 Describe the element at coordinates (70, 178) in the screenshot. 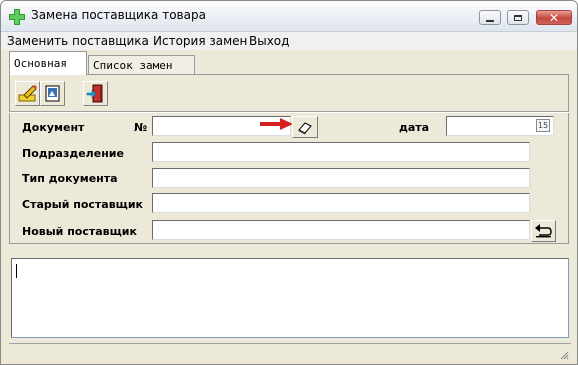

I see `doctype-label: Тип документа` at that location.